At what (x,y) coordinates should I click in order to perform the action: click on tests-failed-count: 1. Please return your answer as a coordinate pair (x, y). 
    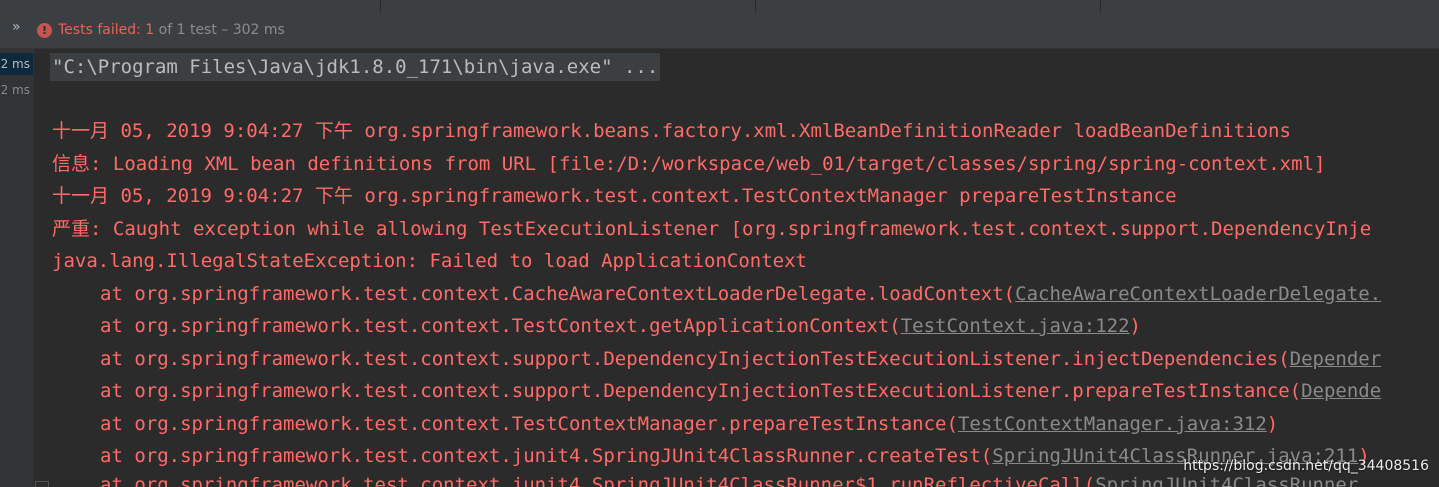
    Looking at the image, I should click on (150, 30).